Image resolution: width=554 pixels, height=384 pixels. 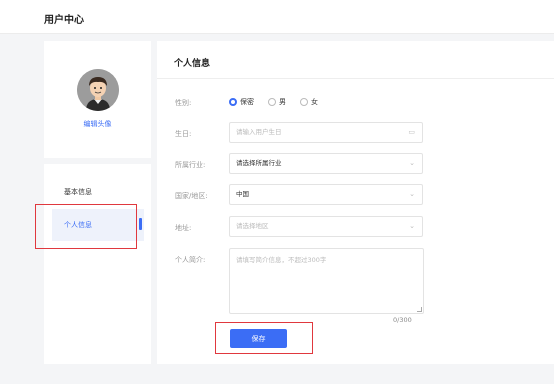 What do you see at coordinates (183, 228) in the screenshot?
I see `address-label: 地址:` at bounding box center [183, 228].